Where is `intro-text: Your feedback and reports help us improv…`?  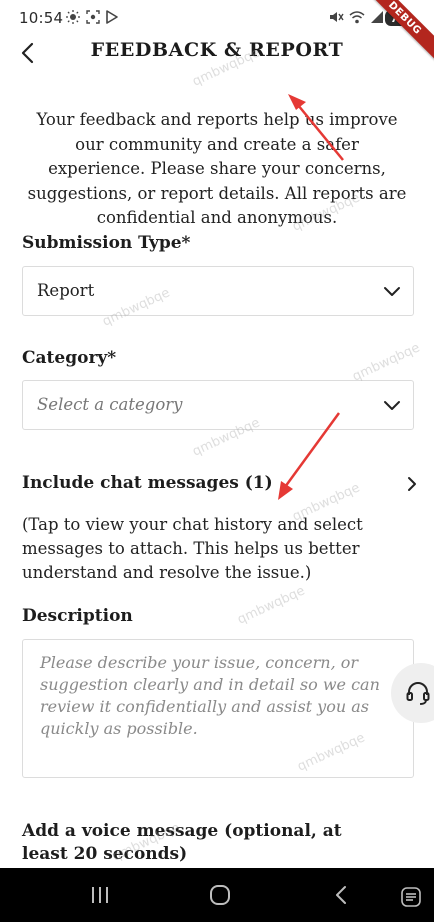 intro-text: Your feedback and reports help us improv… is located at coordinates (217, 168).